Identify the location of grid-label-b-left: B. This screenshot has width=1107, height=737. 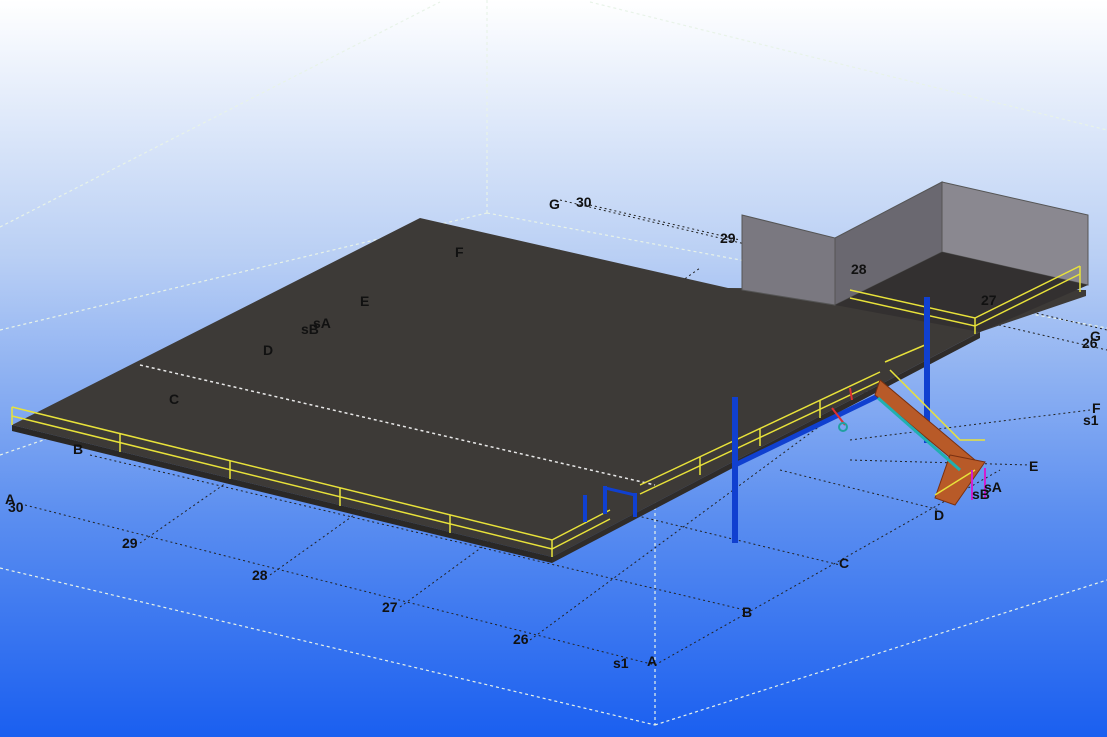
(78, 449).